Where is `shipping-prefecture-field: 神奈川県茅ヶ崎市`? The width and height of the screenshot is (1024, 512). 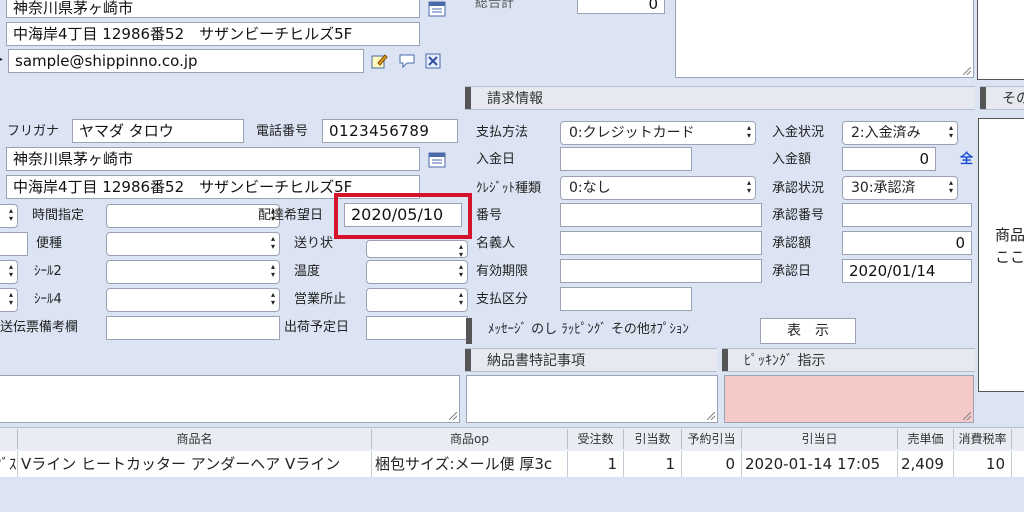 shipping-prefecture-field: 神奈川県茅ヶ崎市 is located at coordinates (213, 159).